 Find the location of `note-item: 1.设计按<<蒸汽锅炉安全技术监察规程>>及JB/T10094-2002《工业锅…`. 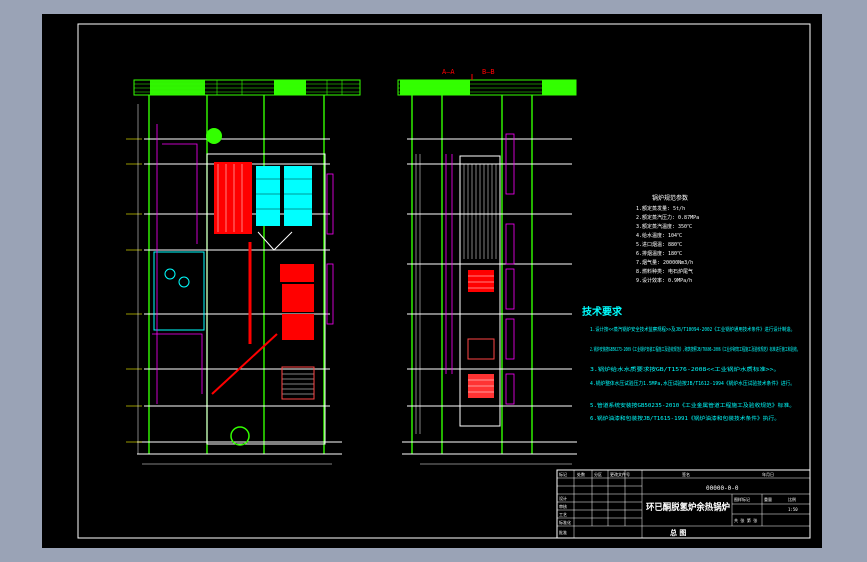

note-item: 1.设计按<<蒸汽锅炉安全技术监察规程>>及JB/T10094-2002《工业锅… is located at coordinates (692, 329).